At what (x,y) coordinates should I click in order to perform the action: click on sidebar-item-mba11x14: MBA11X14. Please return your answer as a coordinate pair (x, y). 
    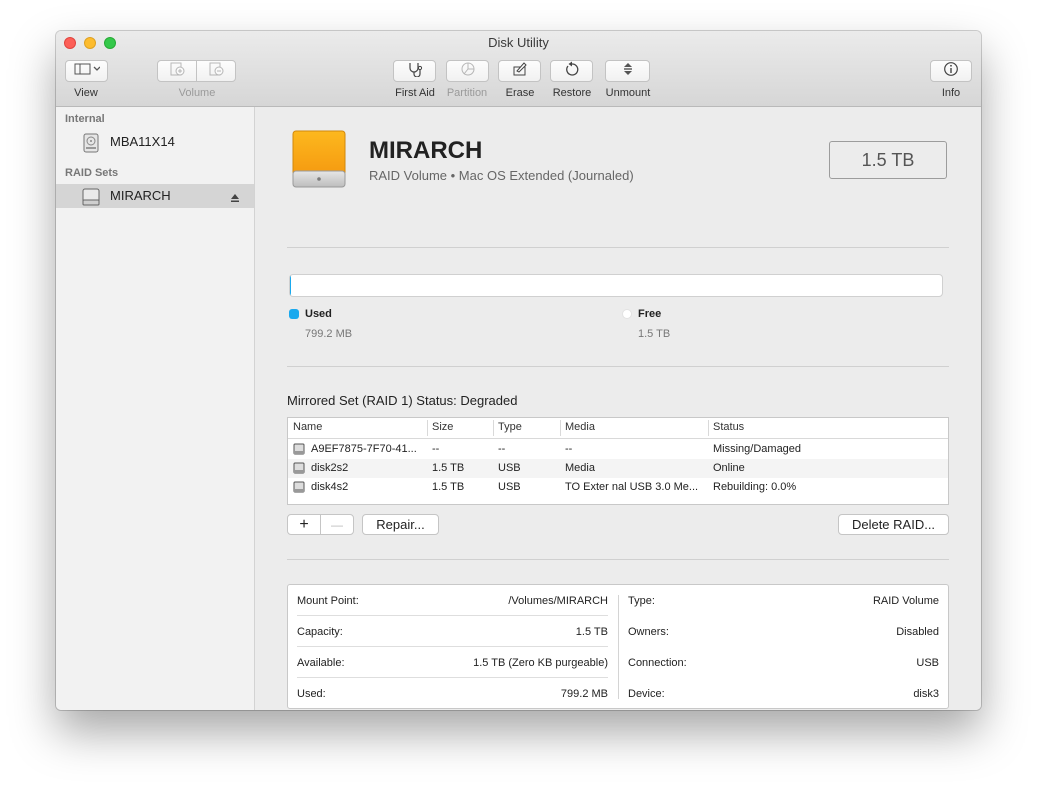
    Looking at the image, I should click on (155, 142).